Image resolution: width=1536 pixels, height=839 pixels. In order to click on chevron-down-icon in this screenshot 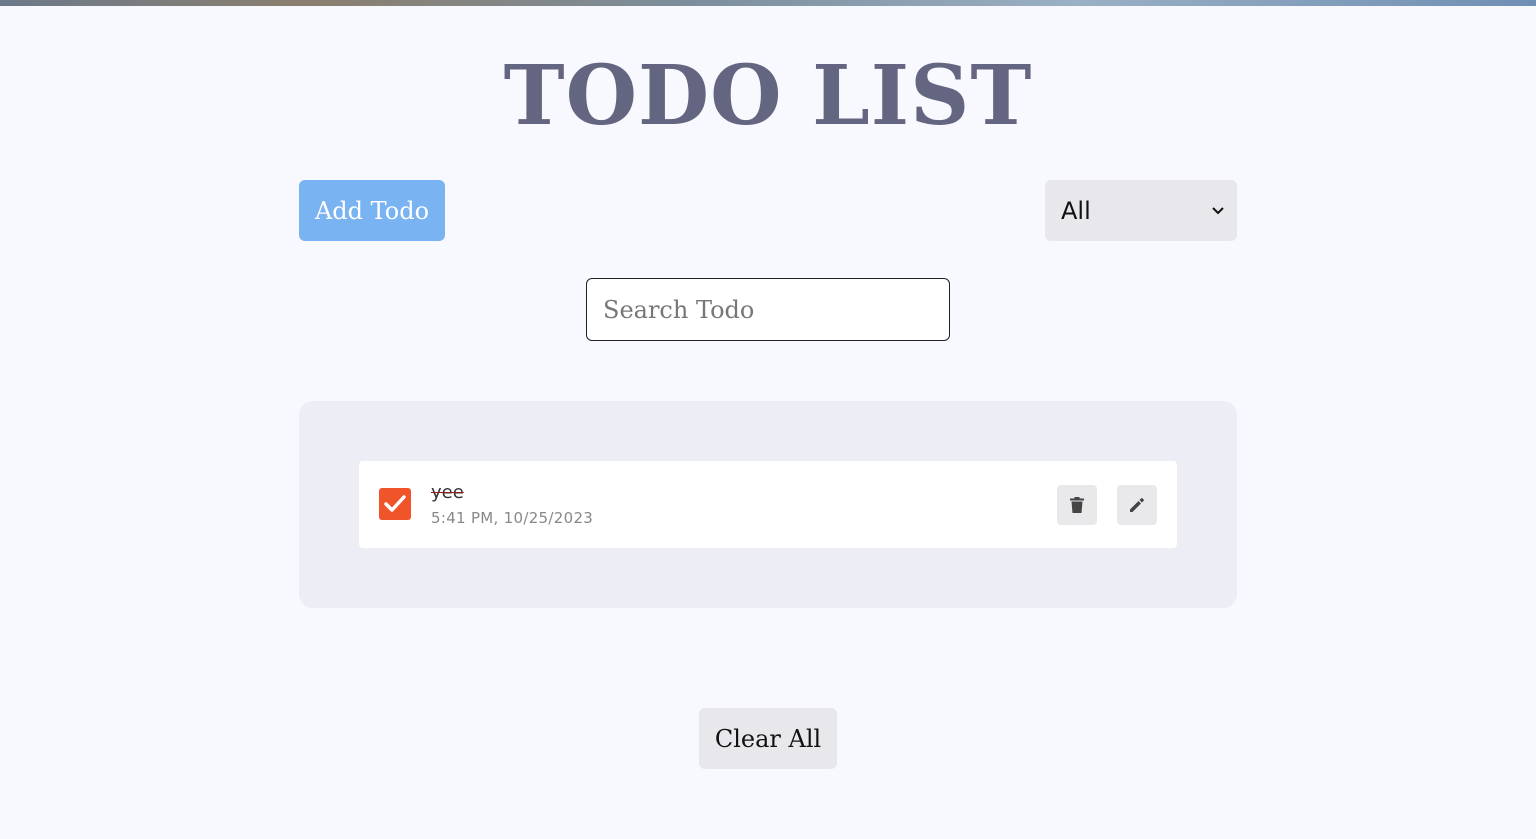, I will do `click(1218, 211)`.